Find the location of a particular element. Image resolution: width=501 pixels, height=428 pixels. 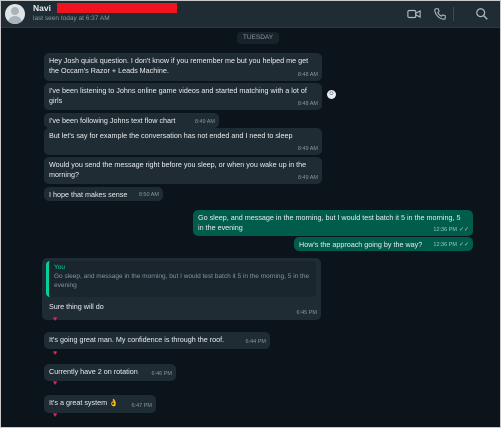

redaction-bar is located at coordinates (117, 8).